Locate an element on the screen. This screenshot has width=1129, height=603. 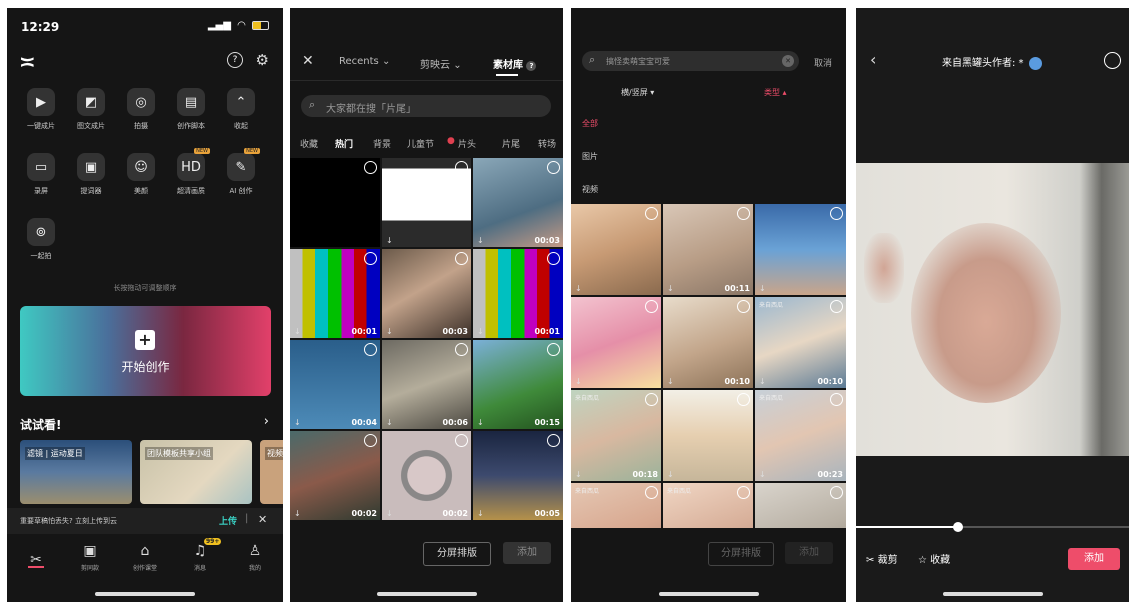
start-create-button: + 开始创作 is located at coordinates (145, 351).